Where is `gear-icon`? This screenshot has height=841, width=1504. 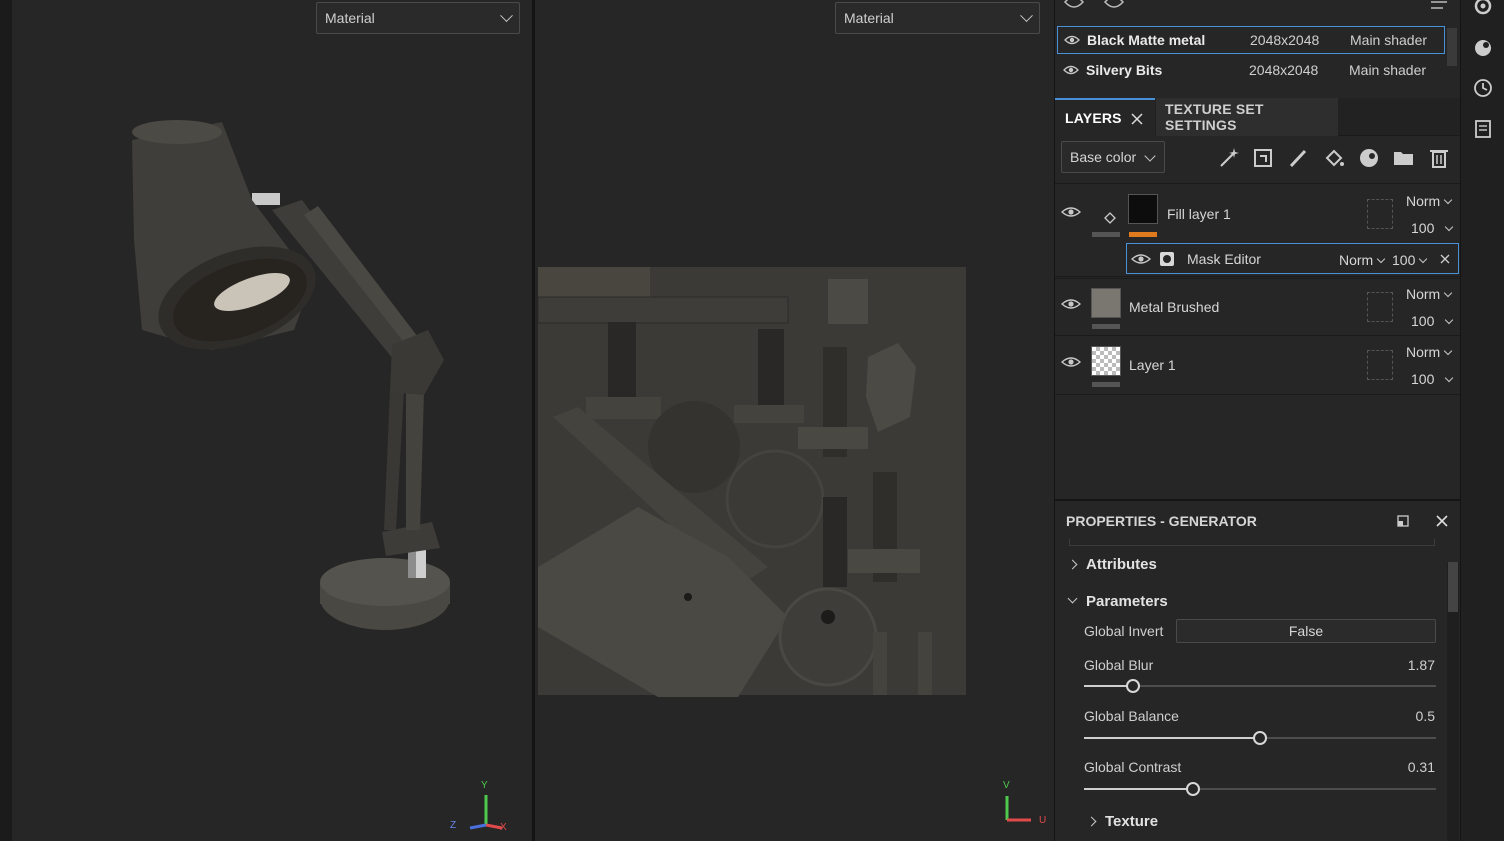
gear-icon is located at coordinates (1483, 8).